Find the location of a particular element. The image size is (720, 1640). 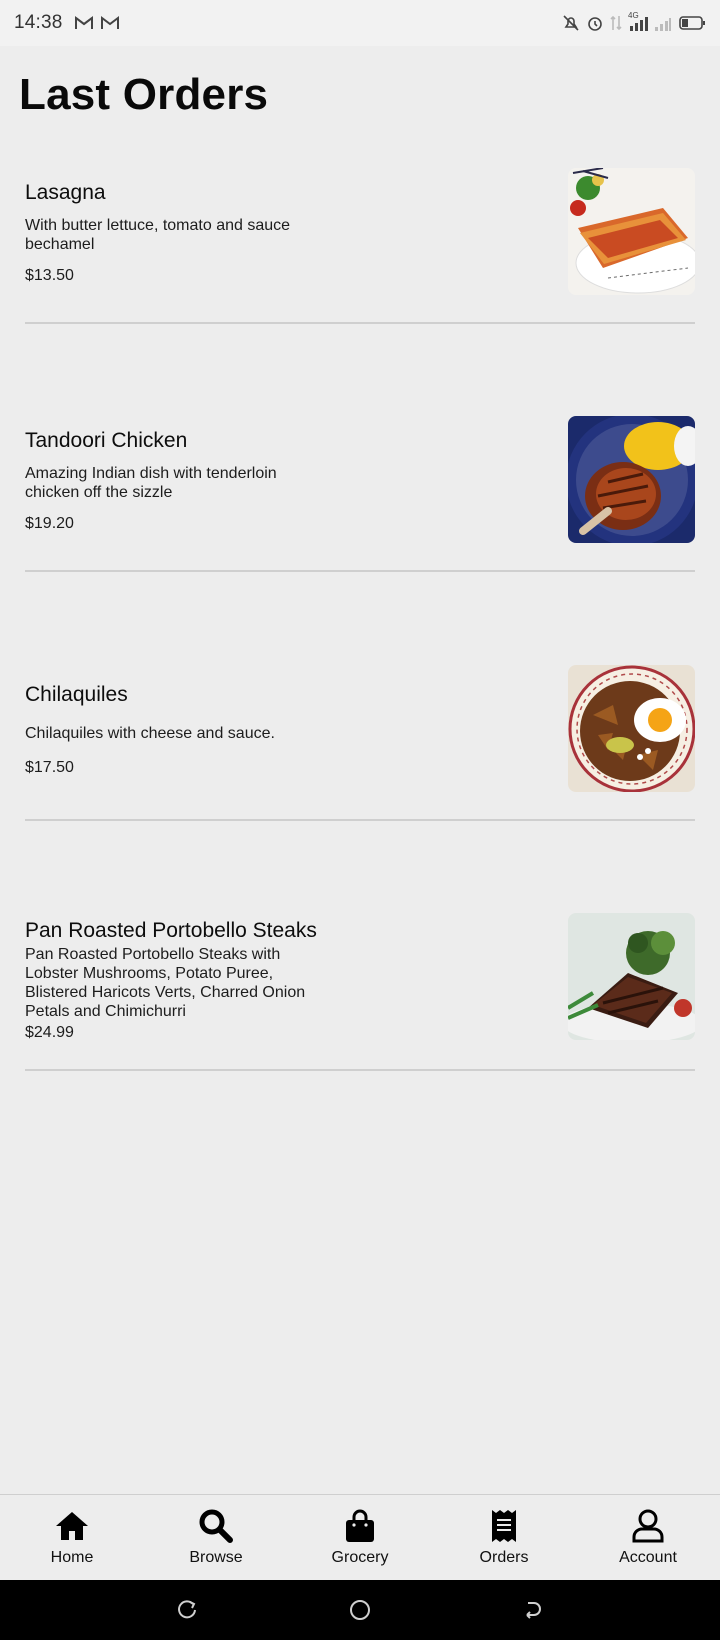

nav-item-account: Account is located at coordinates (648, 1537).